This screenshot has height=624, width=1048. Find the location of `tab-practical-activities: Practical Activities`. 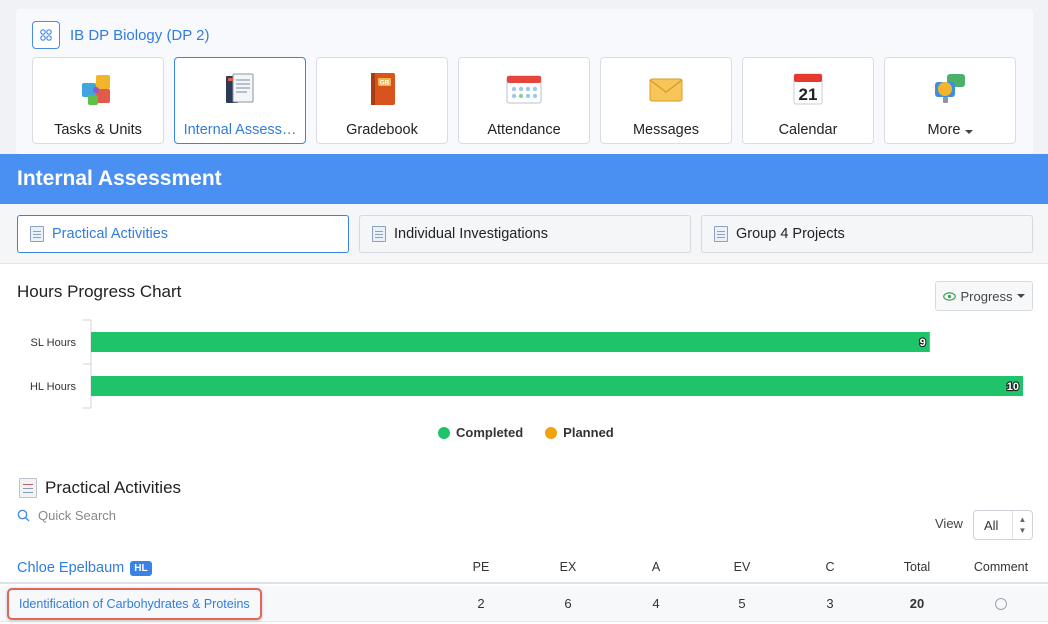

tab-practical-activities: Practical Activities is located at coordinates (183, 234).